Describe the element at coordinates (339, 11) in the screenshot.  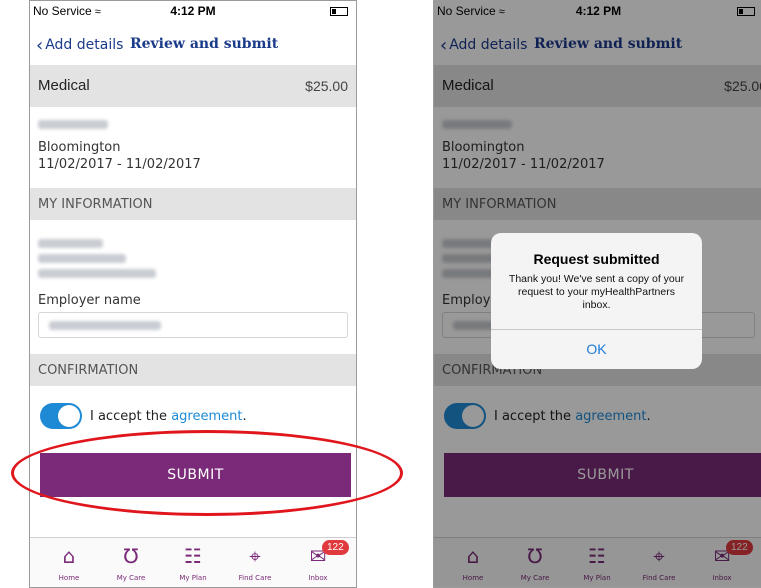
I see `battery-icon` at that location.